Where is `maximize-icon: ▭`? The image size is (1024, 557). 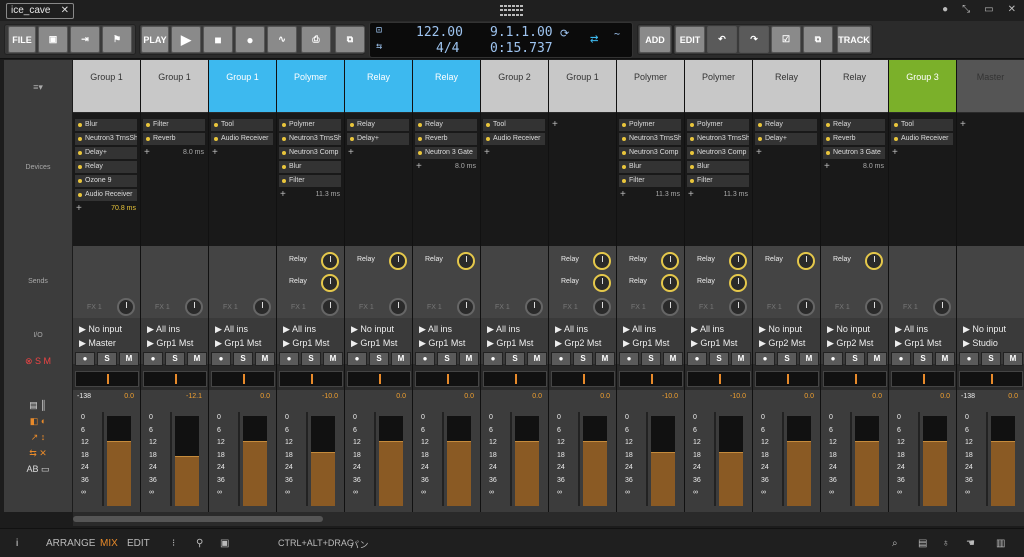
maximize-icon: ▭ is located at coordinates (988, 9).